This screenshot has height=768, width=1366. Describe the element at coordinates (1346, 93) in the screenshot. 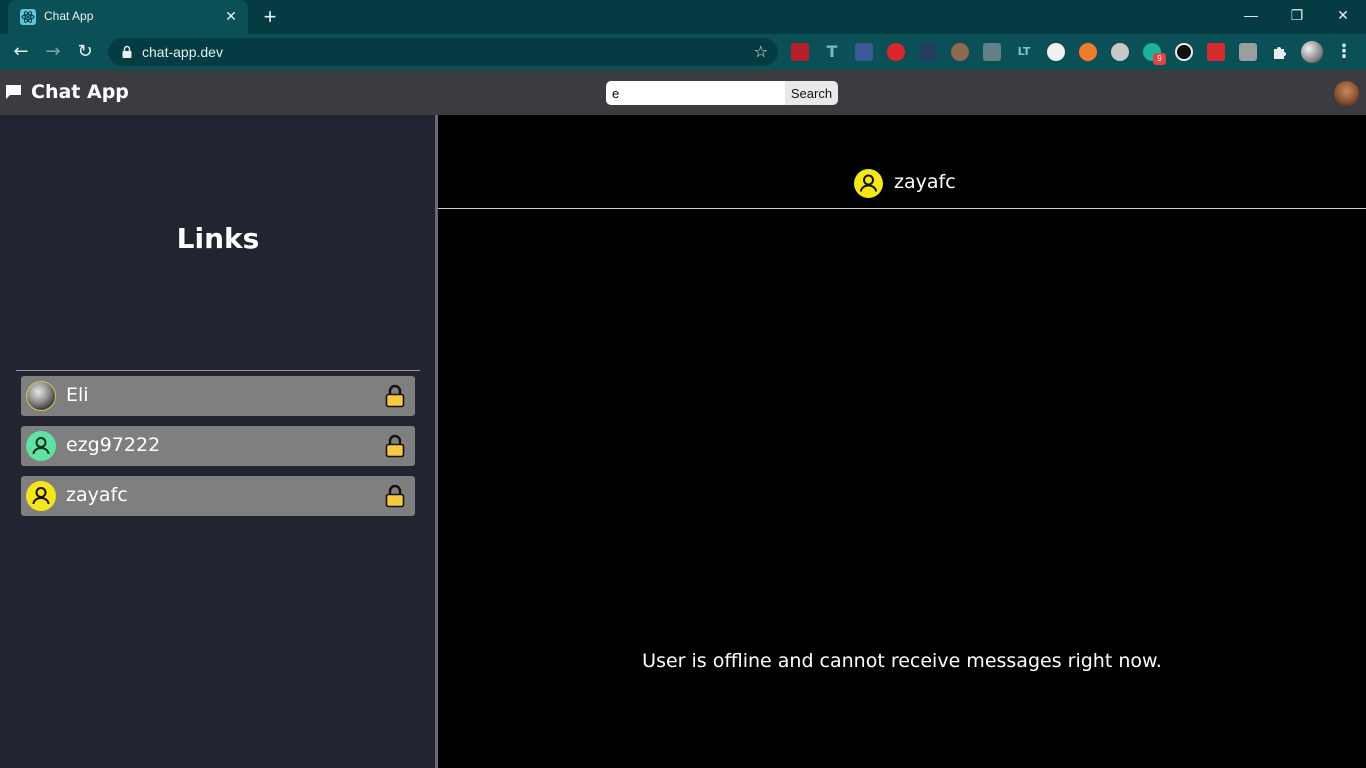

I see `user-avatar` at that location.